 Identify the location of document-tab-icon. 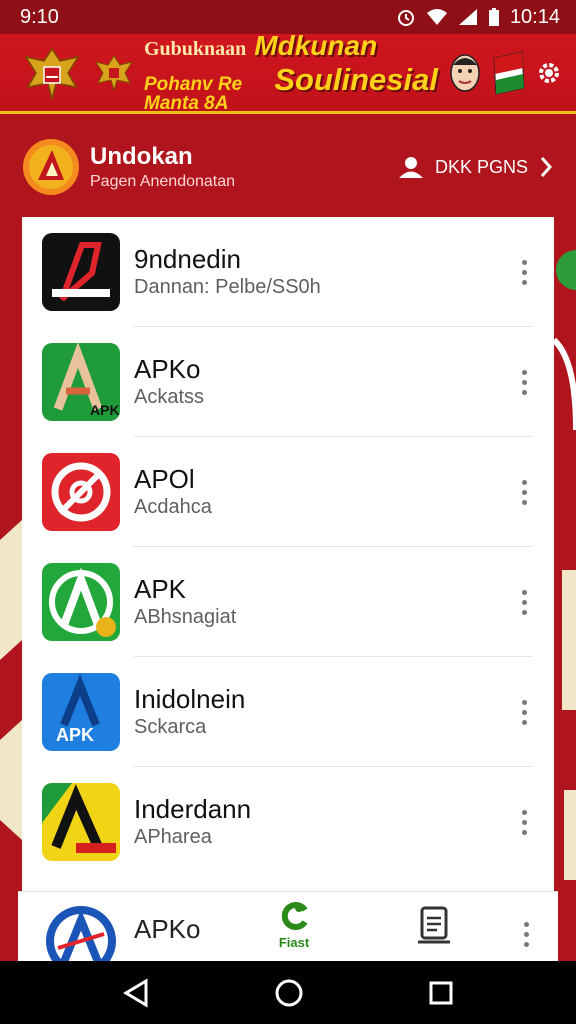
(434, 926).